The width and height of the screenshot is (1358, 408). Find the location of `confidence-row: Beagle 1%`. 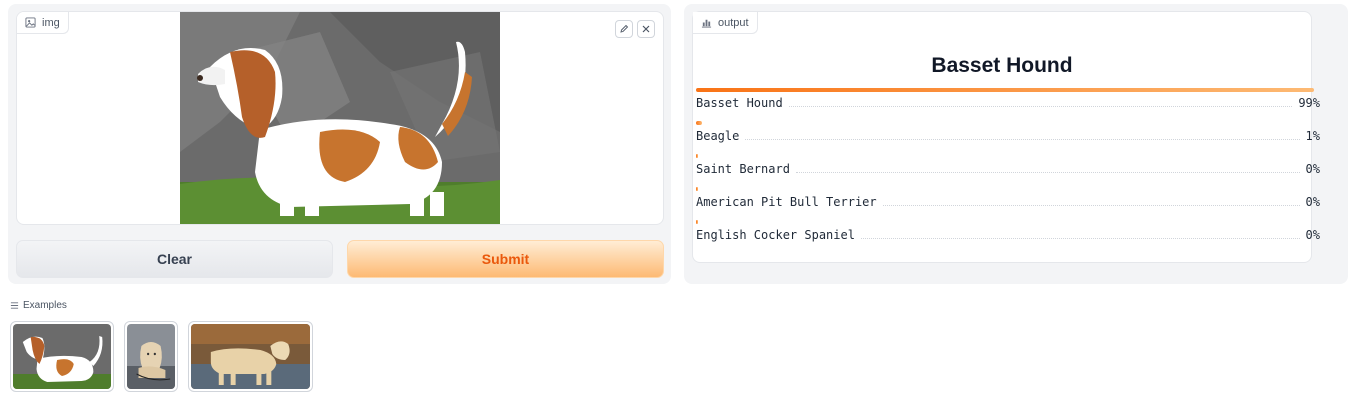

confidence-row: Beagle 1% is located at coordinates (1008, 137).